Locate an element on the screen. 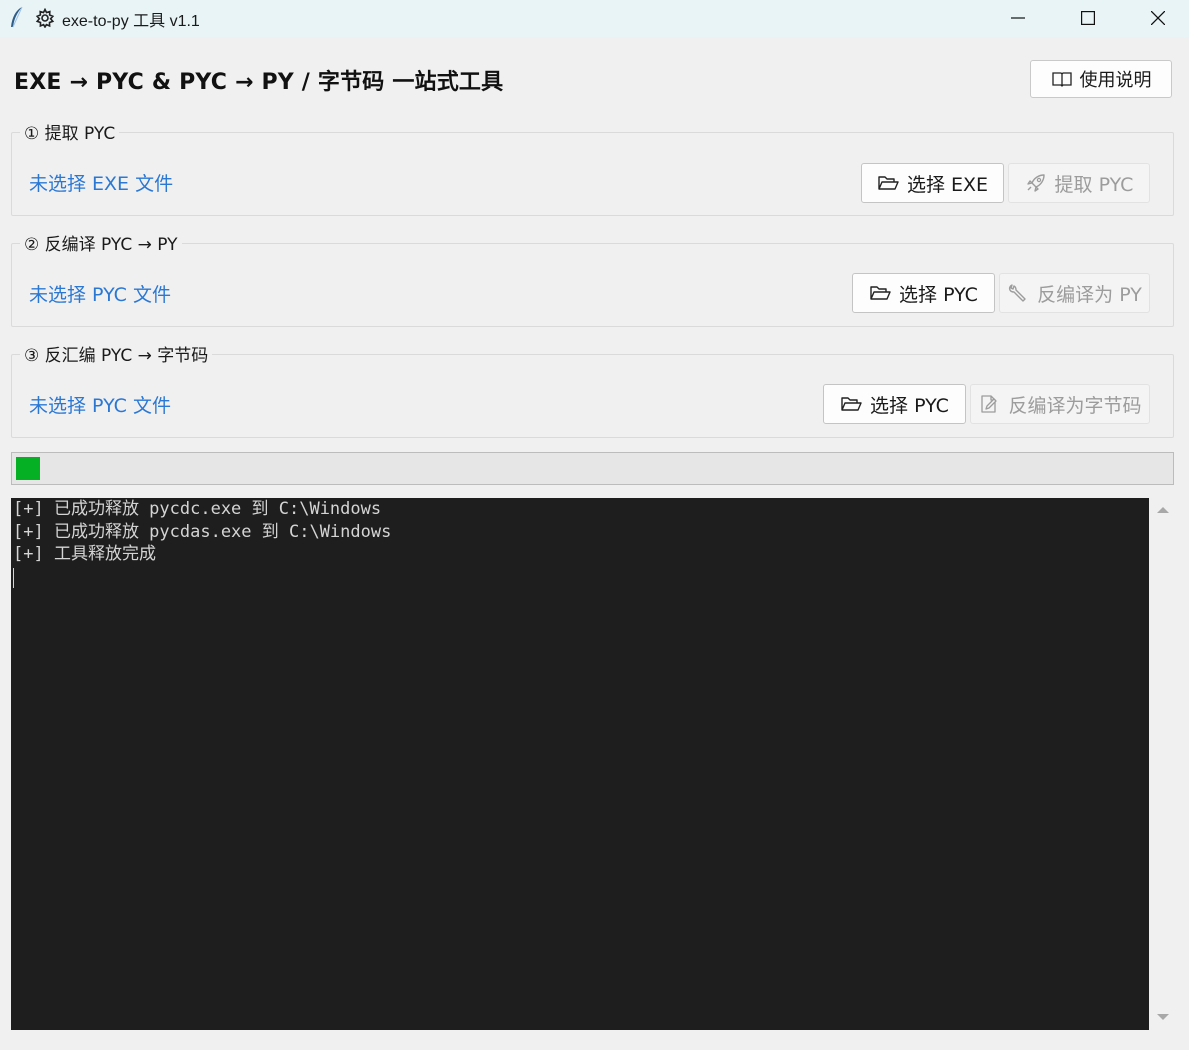 The width and height of the screenshot is (1189, 1050). book-icon is located at coordinates (1061, 79).